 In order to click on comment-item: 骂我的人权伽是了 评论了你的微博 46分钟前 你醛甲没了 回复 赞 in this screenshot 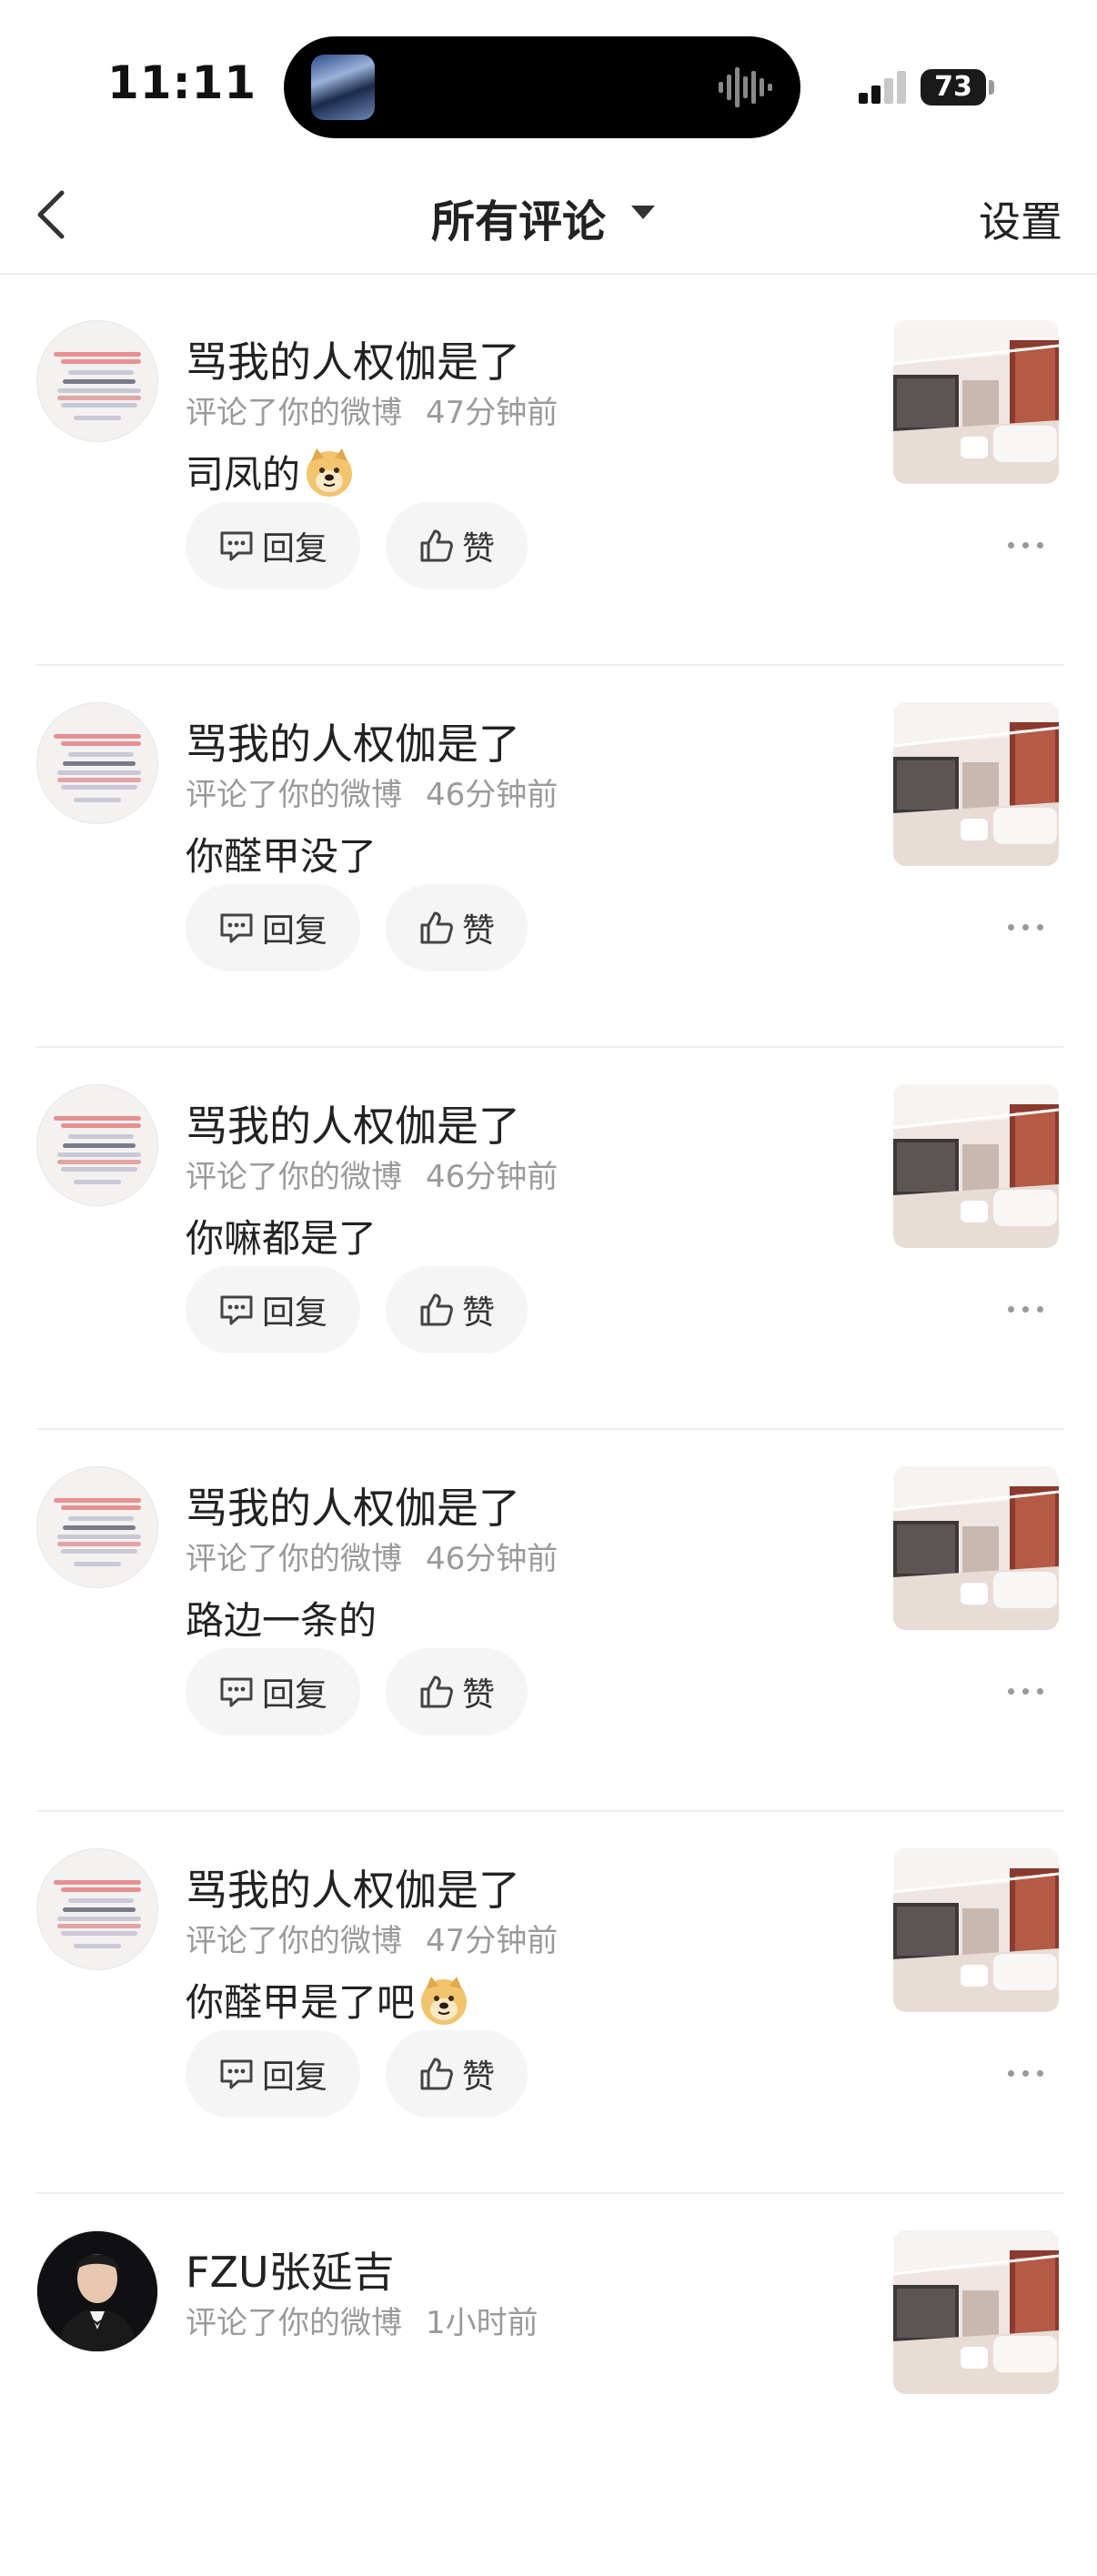, I will do `click(548, 857)`.